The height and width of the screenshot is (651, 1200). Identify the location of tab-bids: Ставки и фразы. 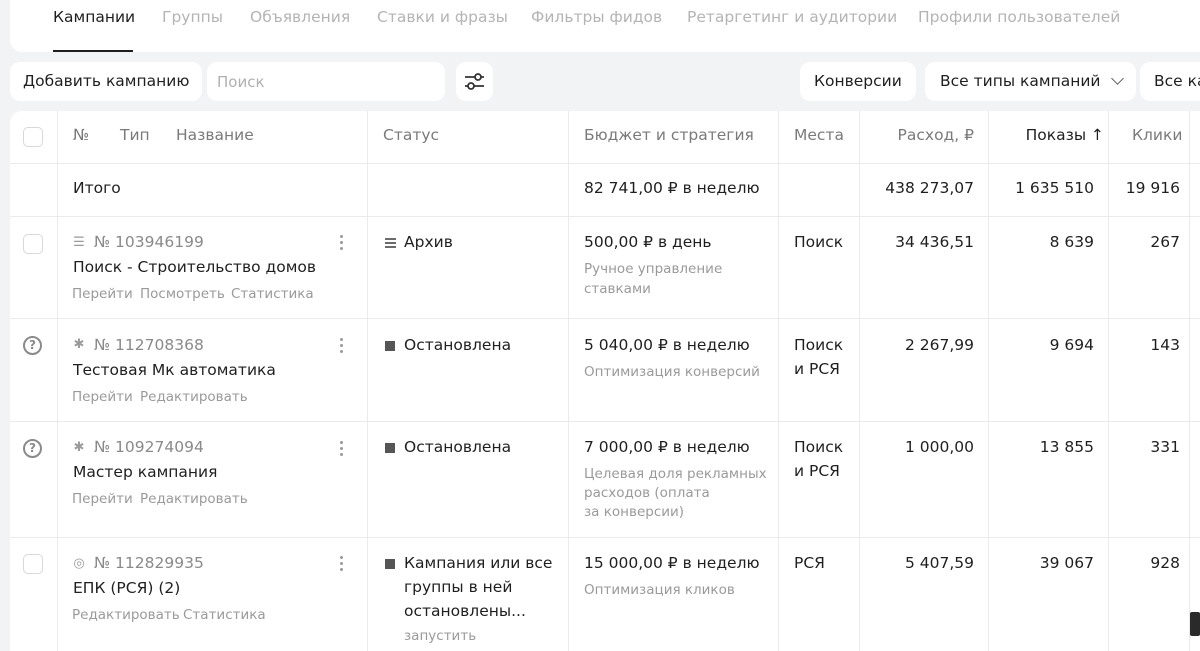
(442, 17).